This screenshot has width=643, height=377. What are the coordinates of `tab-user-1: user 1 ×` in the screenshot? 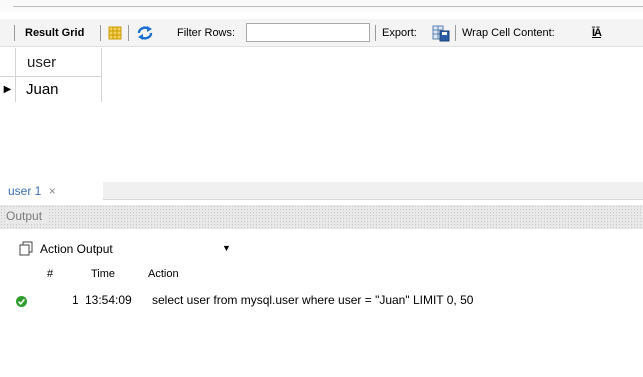 It's located at (32, 191).